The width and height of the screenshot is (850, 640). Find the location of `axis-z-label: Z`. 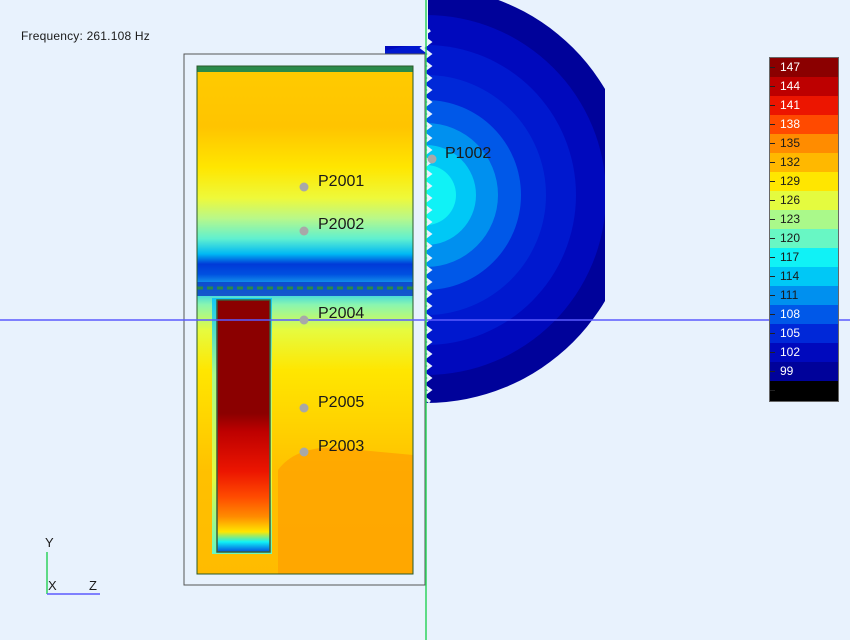

axis-z-label: Z is located at coordinates (93, 585).